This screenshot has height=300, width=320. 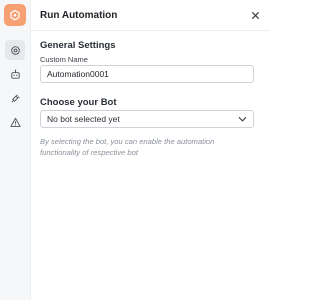 What do you see at coordinates (15, 150) in the screenshot?
I see `side-rail` at bounding box center [15, 150].